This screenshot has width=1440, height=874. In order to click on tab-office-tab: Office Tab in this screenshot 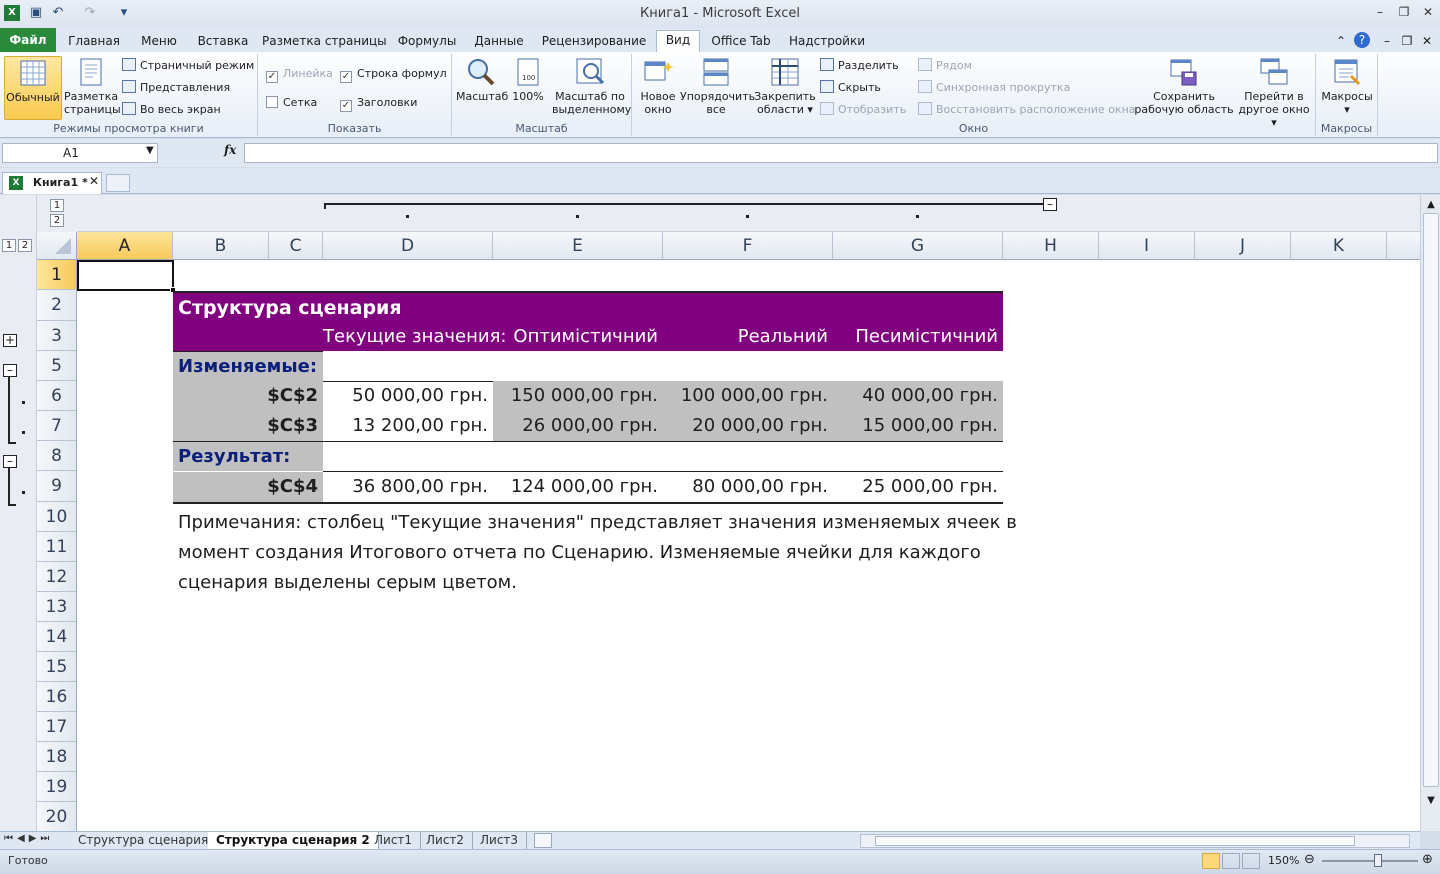, I will do `click(741, 42)`.